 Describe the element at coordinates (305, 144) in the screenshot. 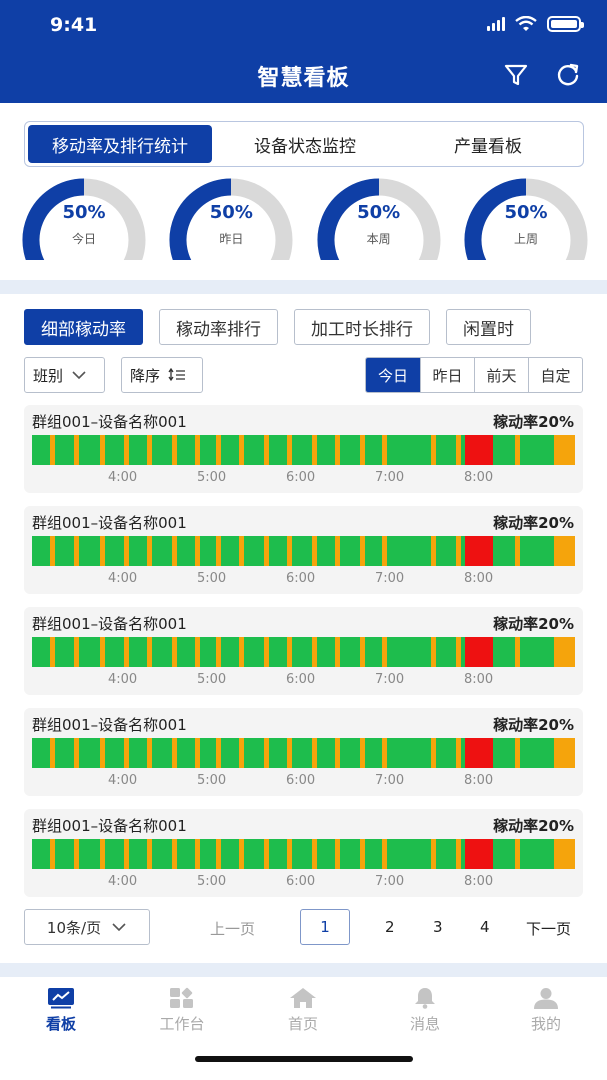

I see `tab-device-status: 设备状态监控` at that location.